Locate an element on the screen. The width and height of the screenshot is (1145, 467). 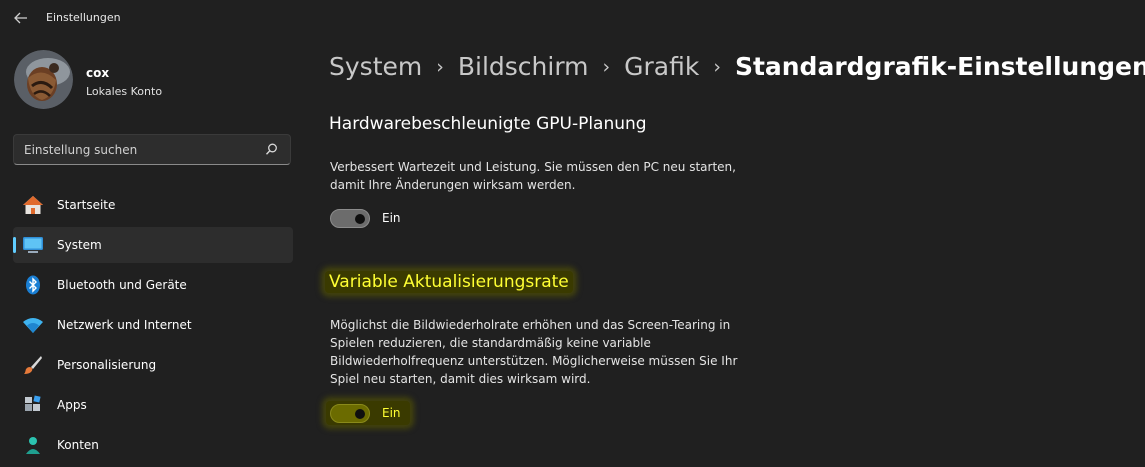
sidebar-item-personalisierung: Personalisierung is located at coordinates (153, 365).